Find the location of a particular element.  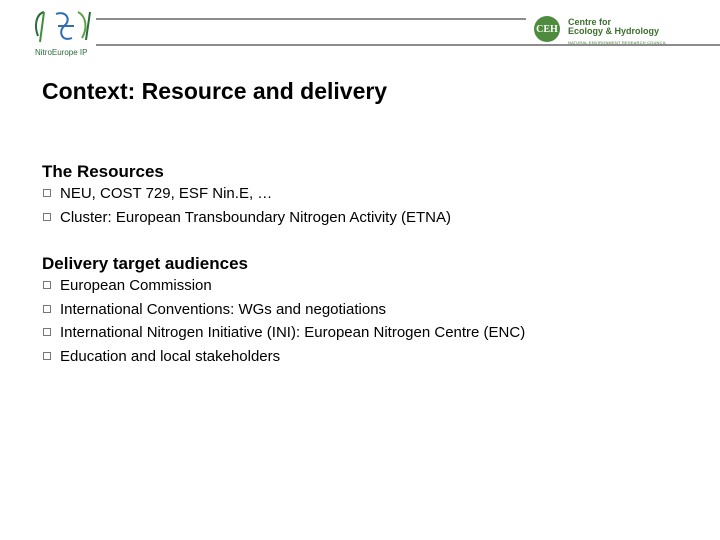

list-item: European Commission is located at coordinates (262, 286).